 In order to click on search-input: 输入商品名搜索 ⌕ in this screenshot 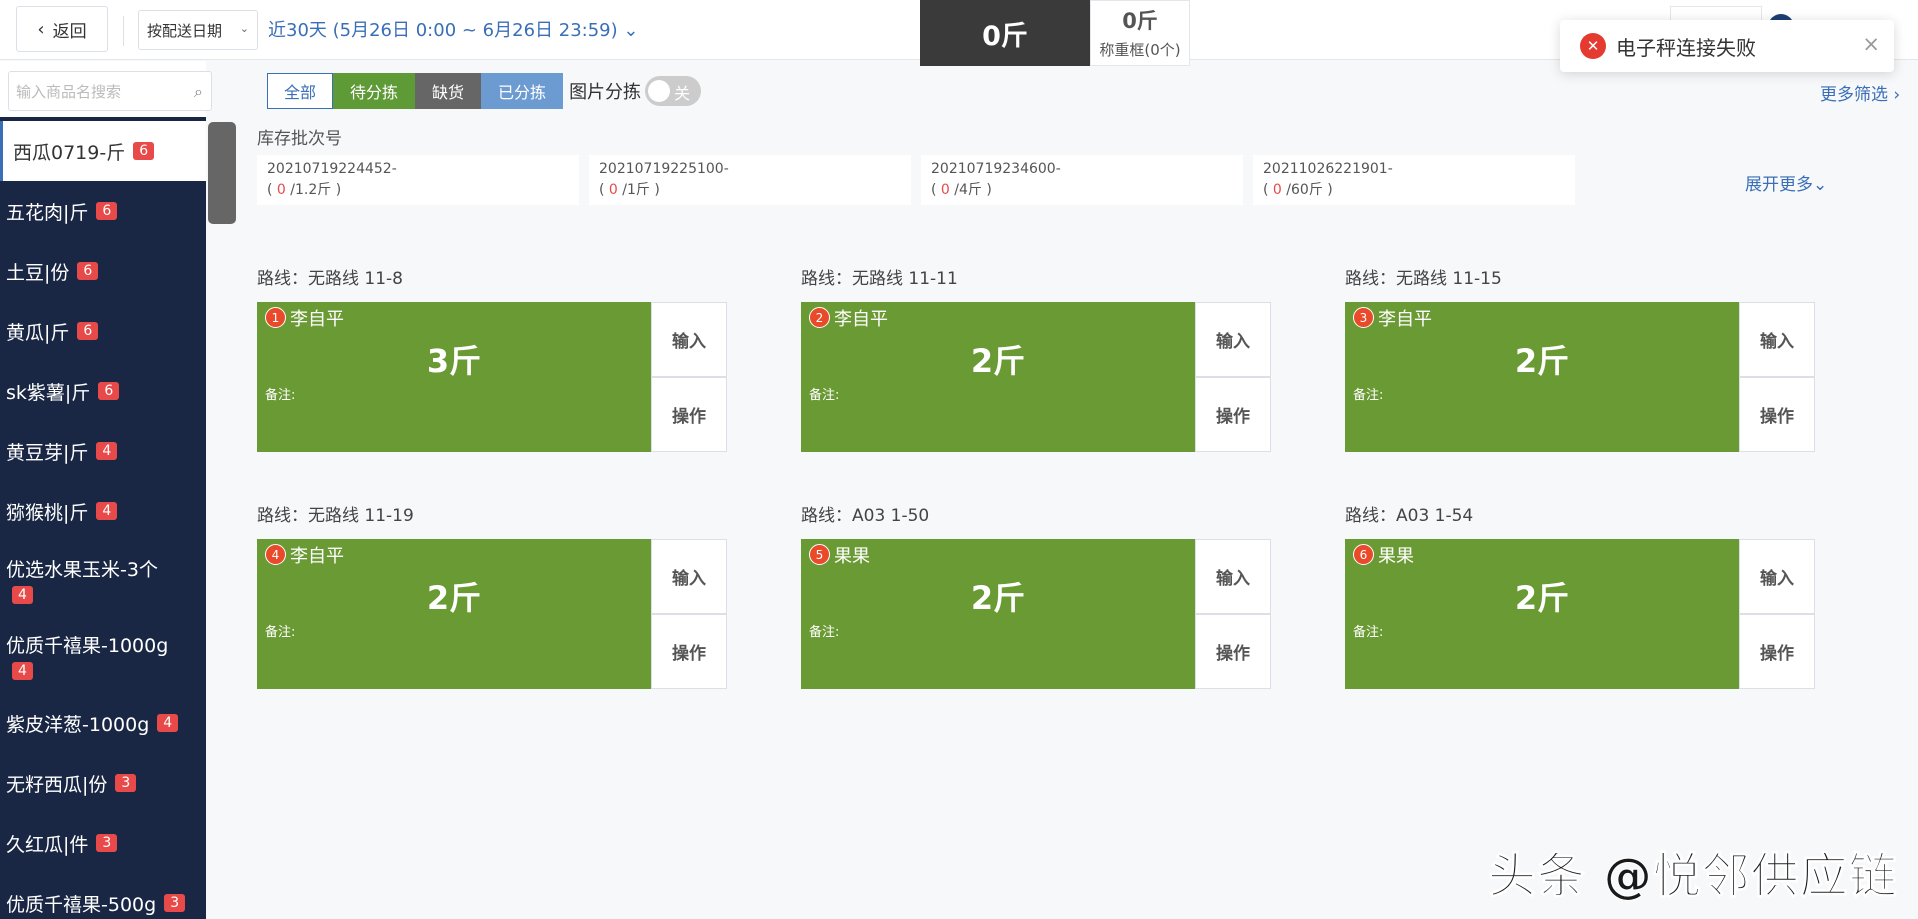, I will do `click(110, 91)`.